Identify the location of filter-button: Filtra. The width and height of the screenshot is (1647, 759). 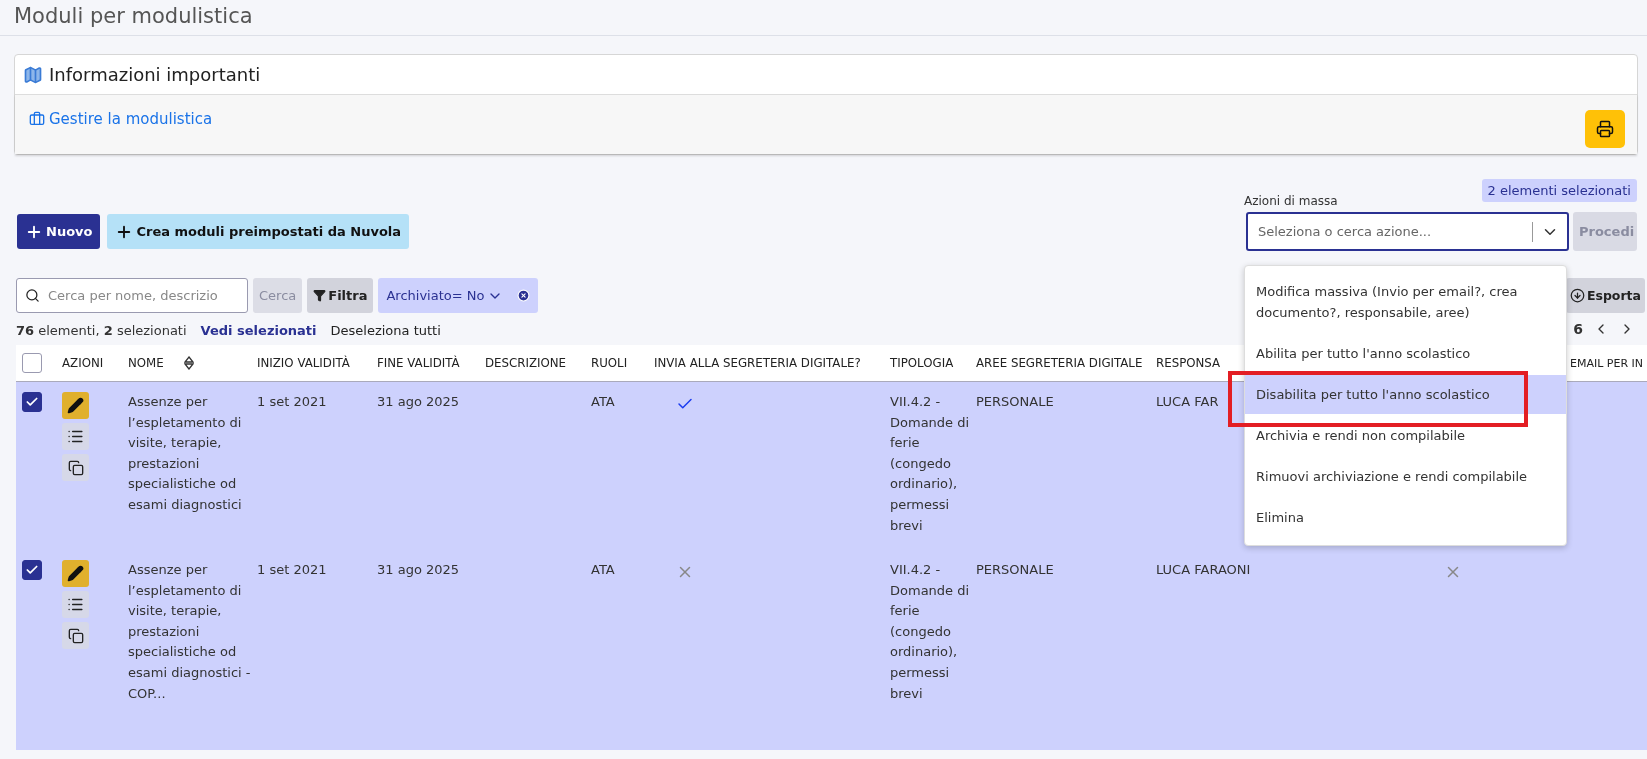
(340, 295).